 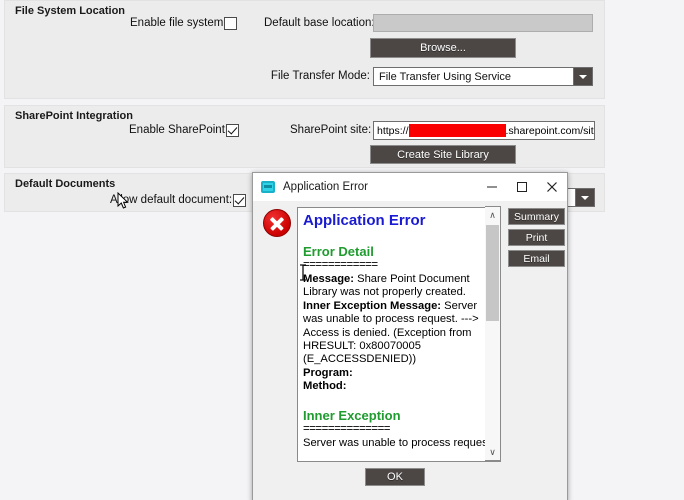 I want to click on label-enable-sharepoint: Enable SharePoint:, so click(x=179, y=130).